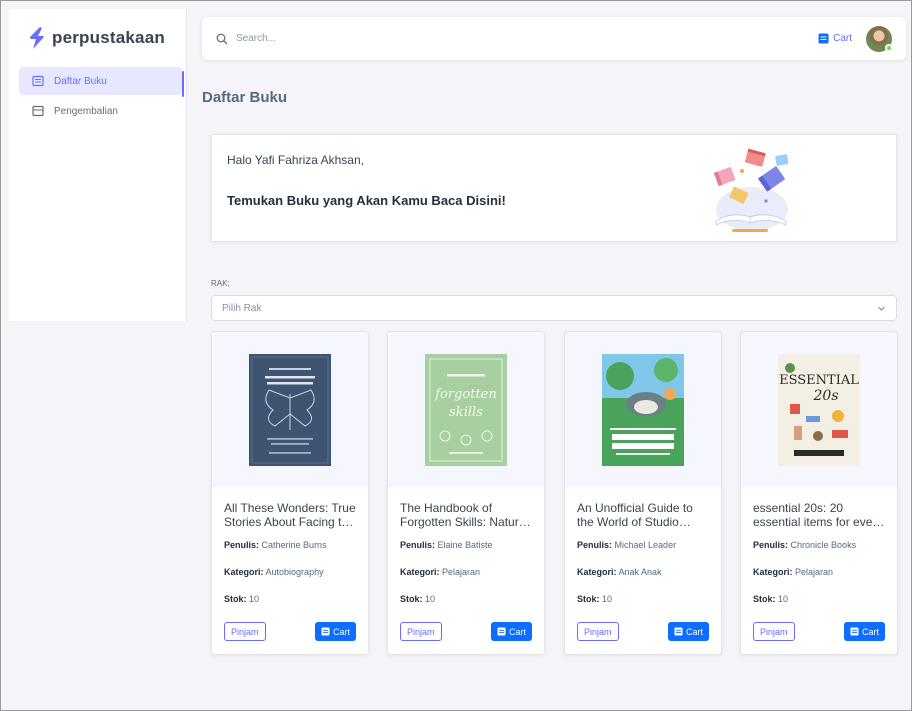 This screenshot has height=711, width=912. What do you see at coordinates (386, 38) in the screenshot?
I see `search-input` at bounding box center [386, 38].